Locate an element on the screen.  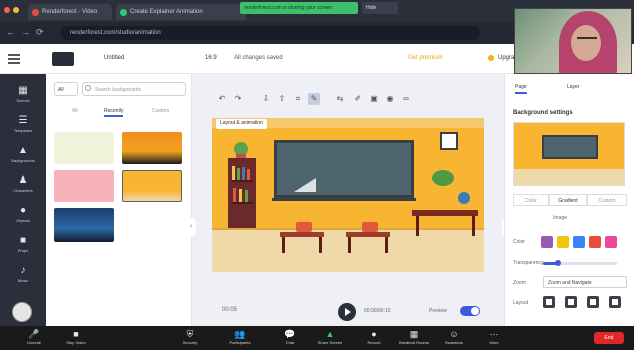
background-thumbnail-classroom is located at coordinates (152, 186).